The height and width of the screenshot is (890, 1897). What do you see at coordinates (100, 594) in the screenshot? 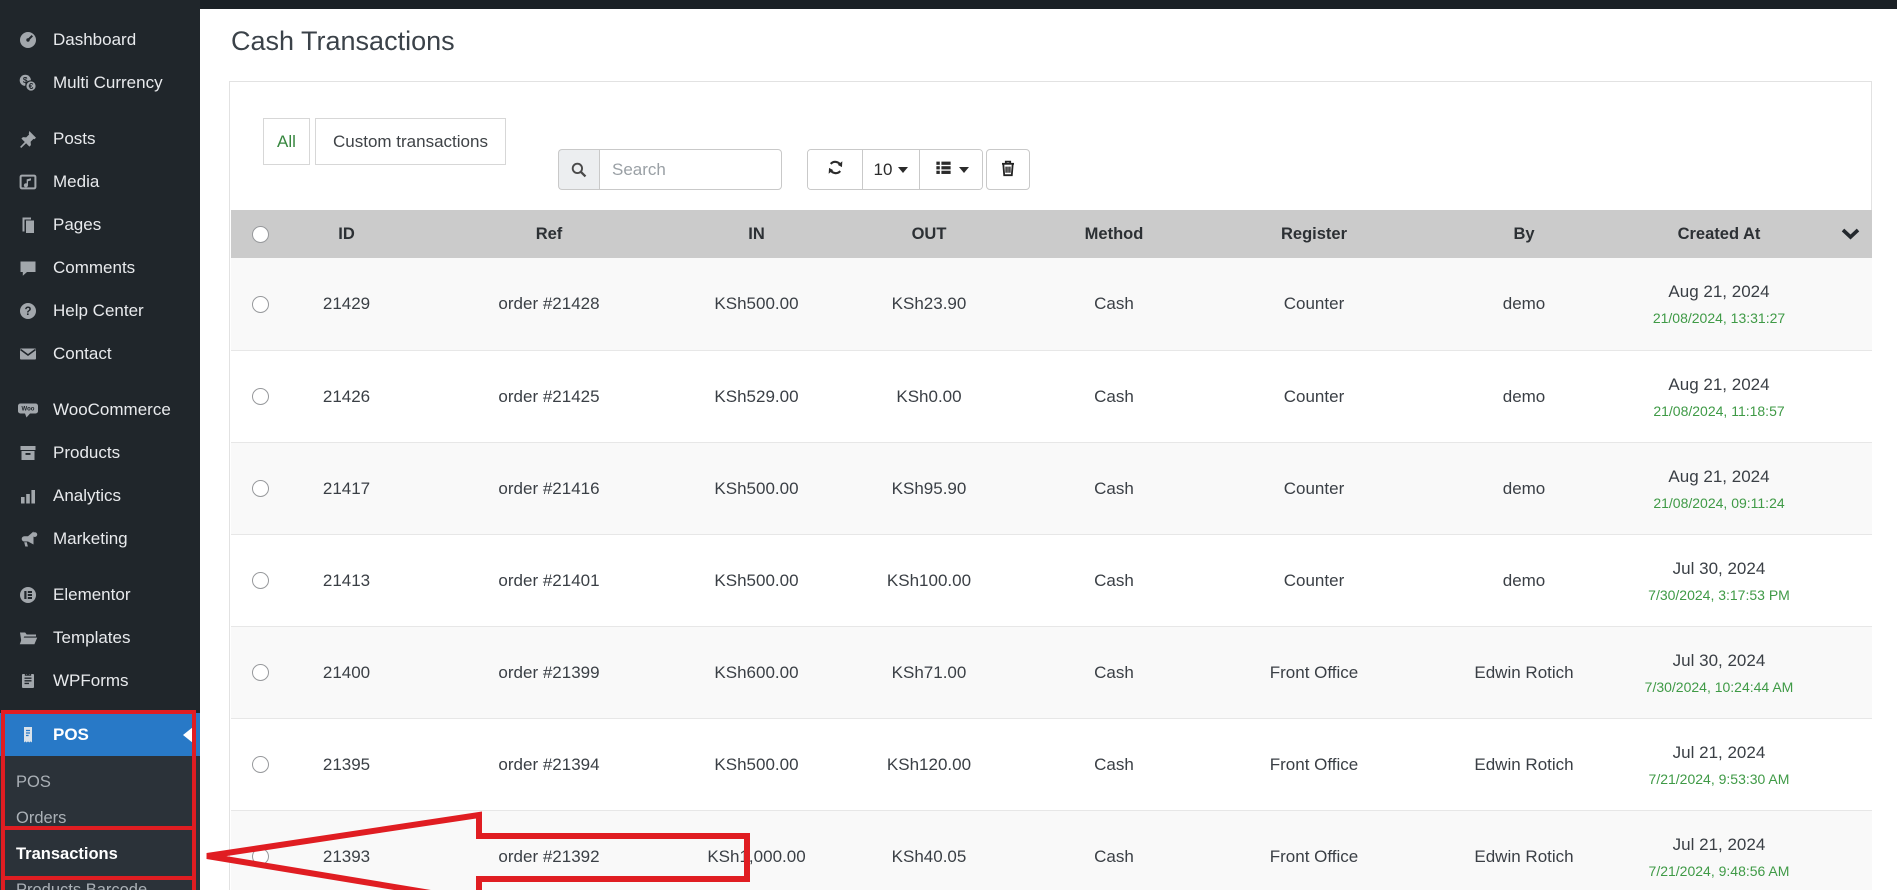
I see `sidebar-item-elementor: Elementor` at bounding box center [100, 594].